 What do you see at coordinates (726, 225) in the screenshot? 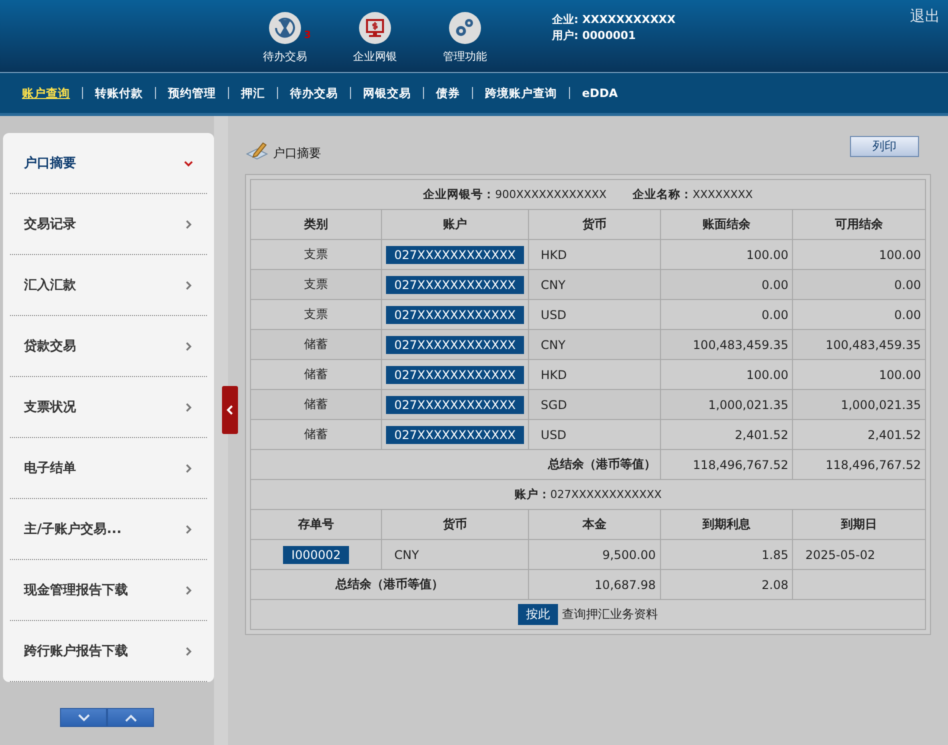
I see `column-header: 账面结余` at bounding box center [726, 225].